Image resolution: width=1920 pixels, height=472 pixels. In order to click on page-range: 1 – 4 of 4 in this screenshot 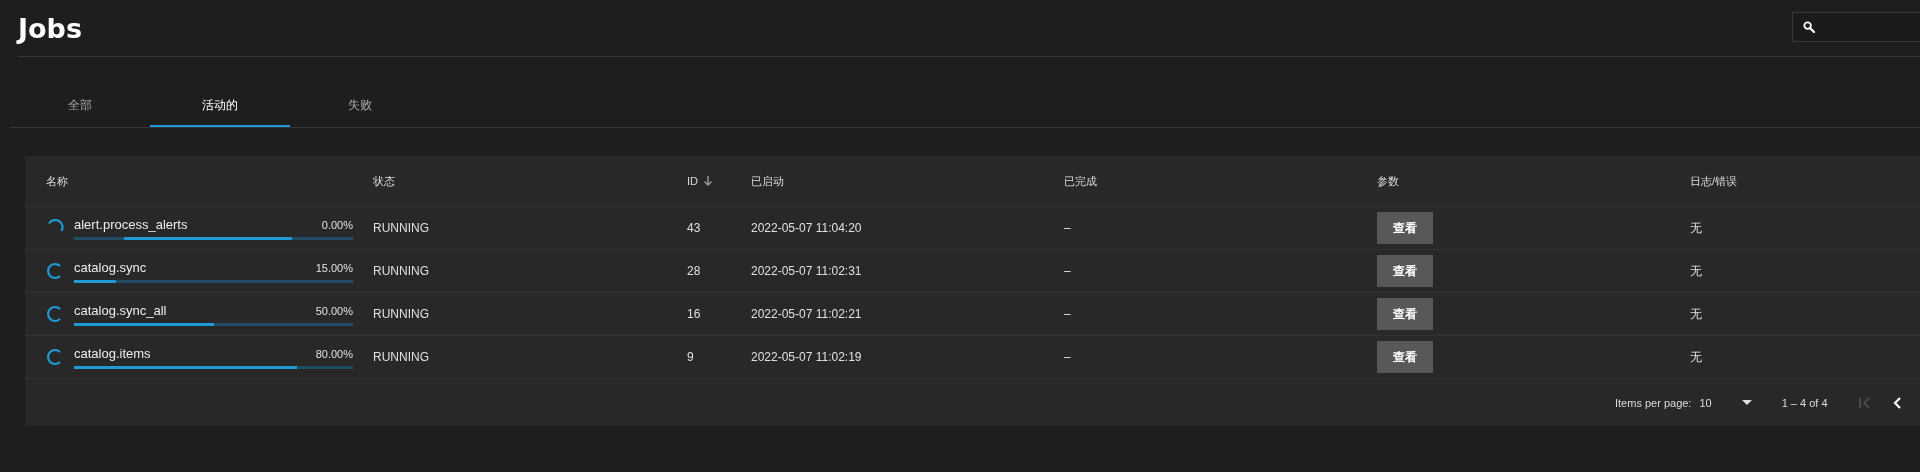, I will do `click(1804, 403)`.